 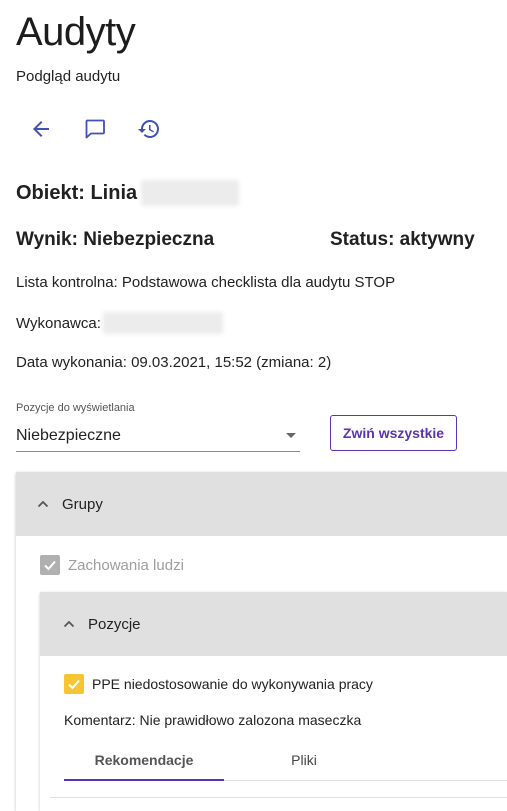 What do you see at coordinates (77, 192) in the screenshot?
I see `object-label: Obiekt: Linia` at bounding box center [77, 192].